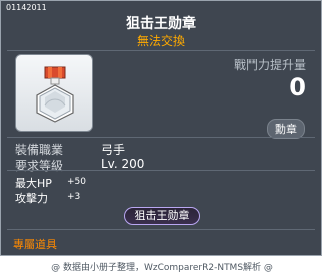 This screenshot has height=276, width=324. Describe the element at coordinates (35, 244) in the screenshot. I see `exclusive-label: 專屬道具` at that location.